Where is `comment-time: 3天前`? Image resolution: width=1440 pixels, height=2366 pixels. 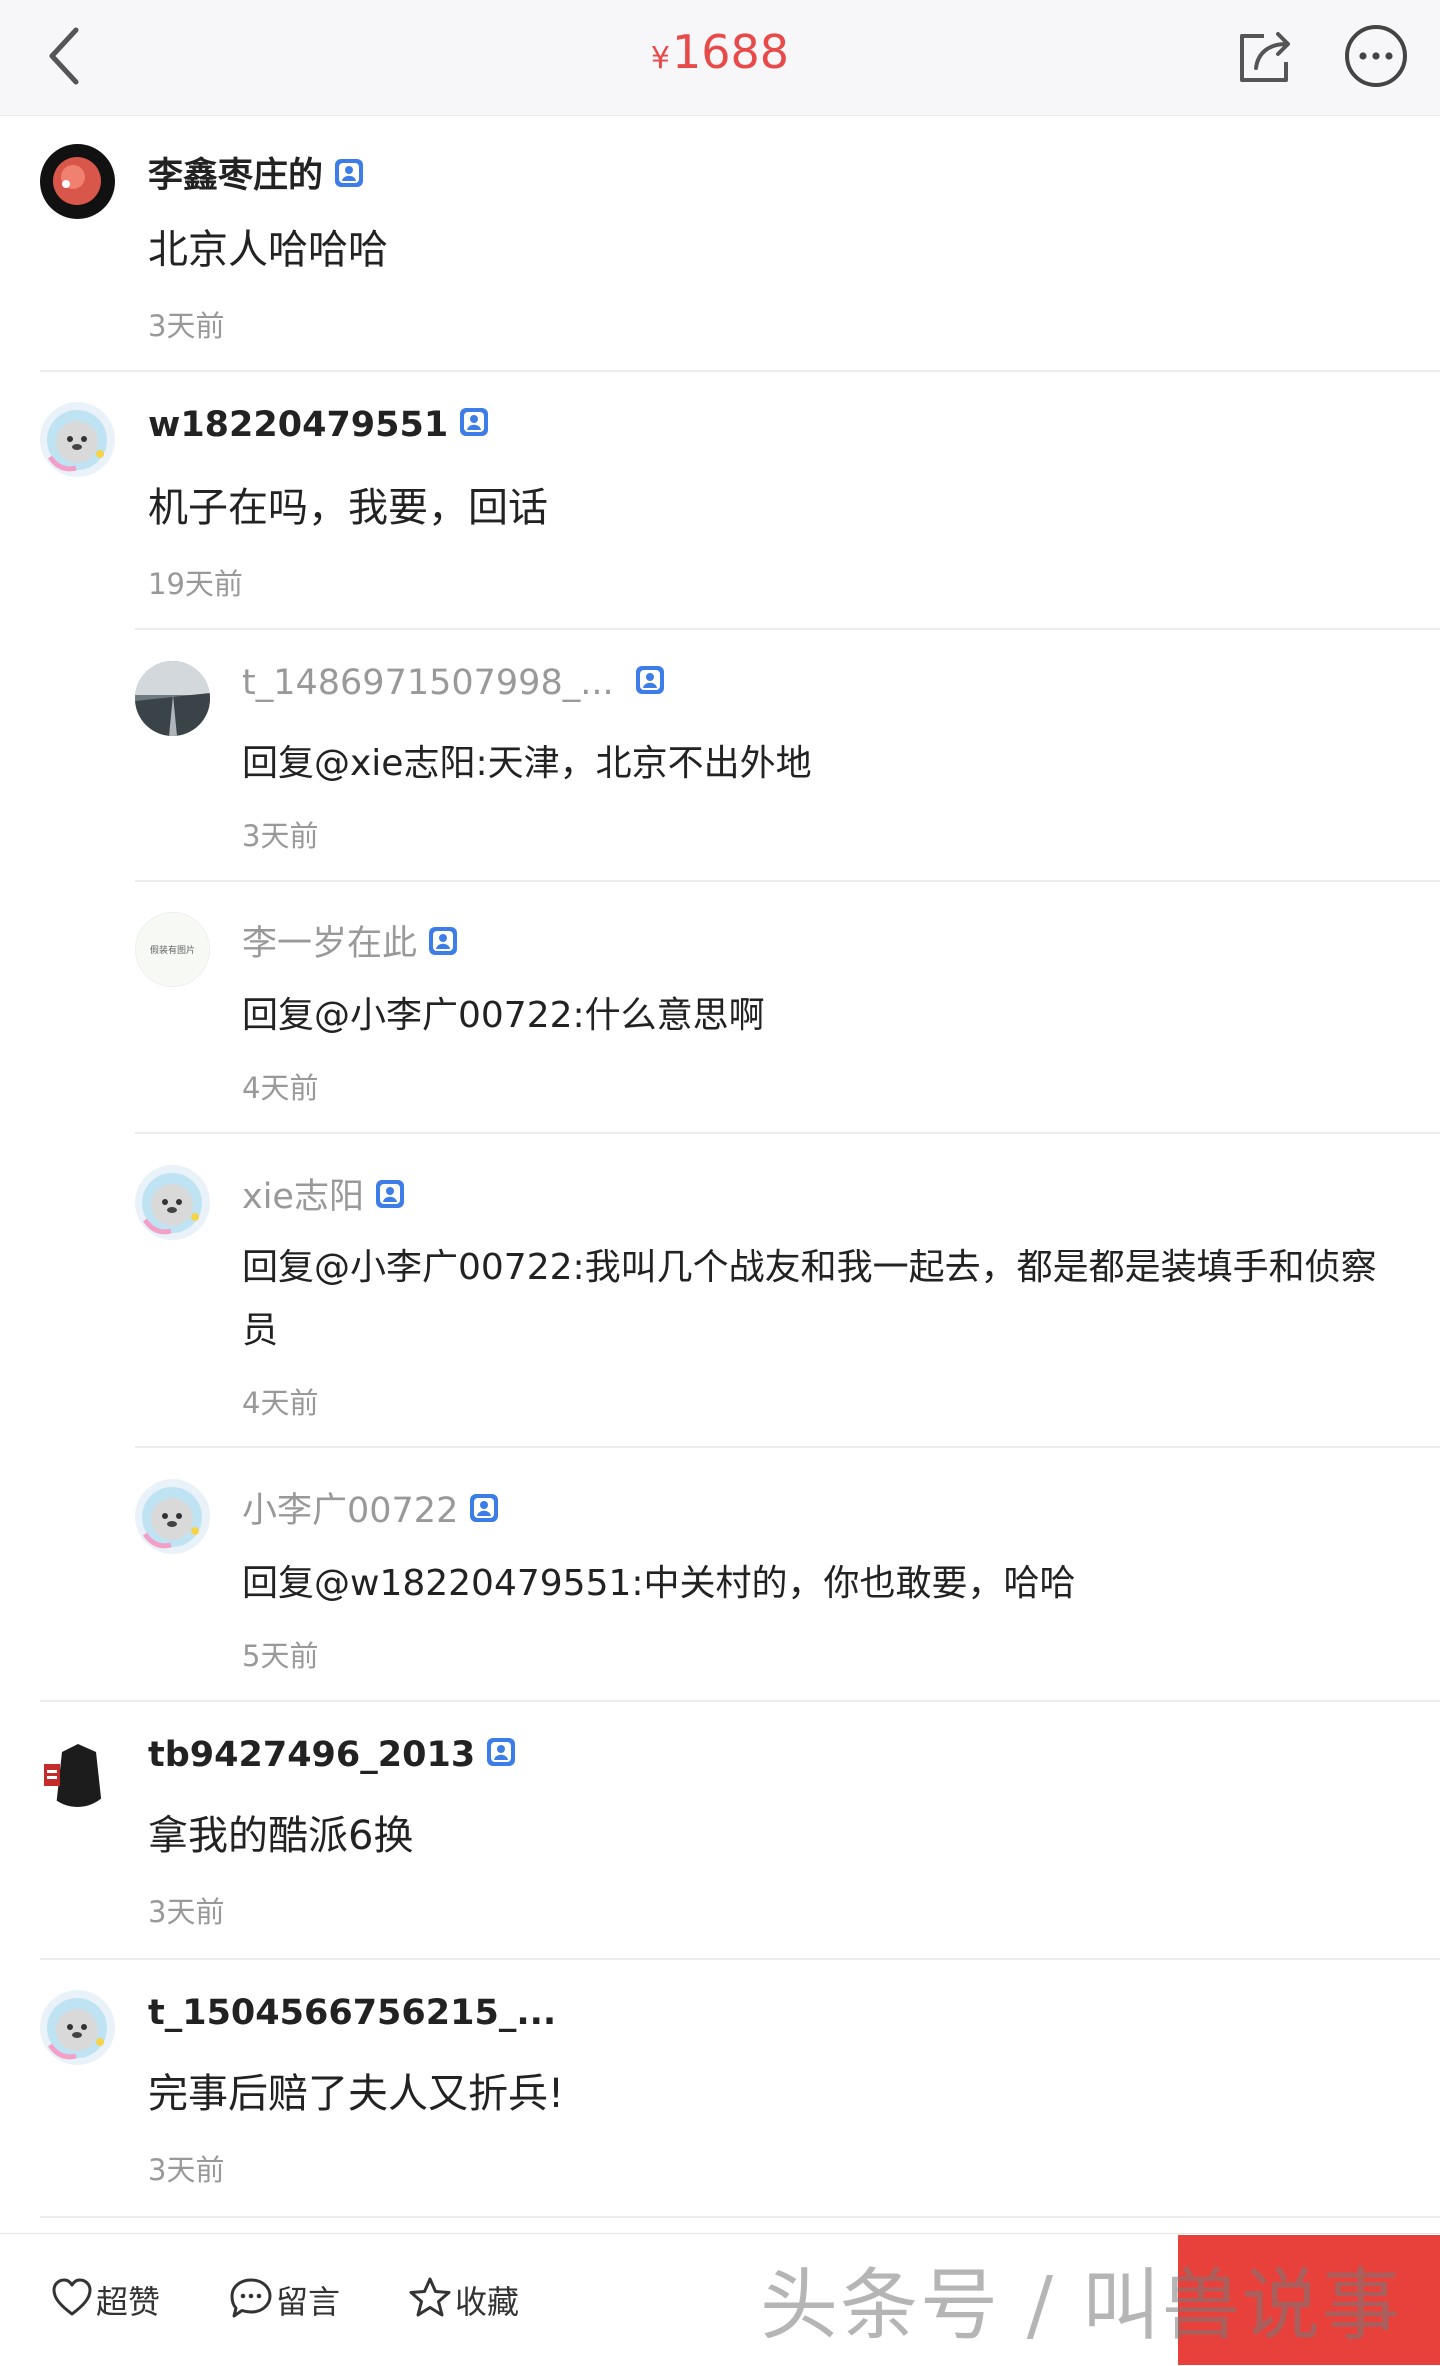
comment-time: 3天前 is located at coordinates (186, 2170).